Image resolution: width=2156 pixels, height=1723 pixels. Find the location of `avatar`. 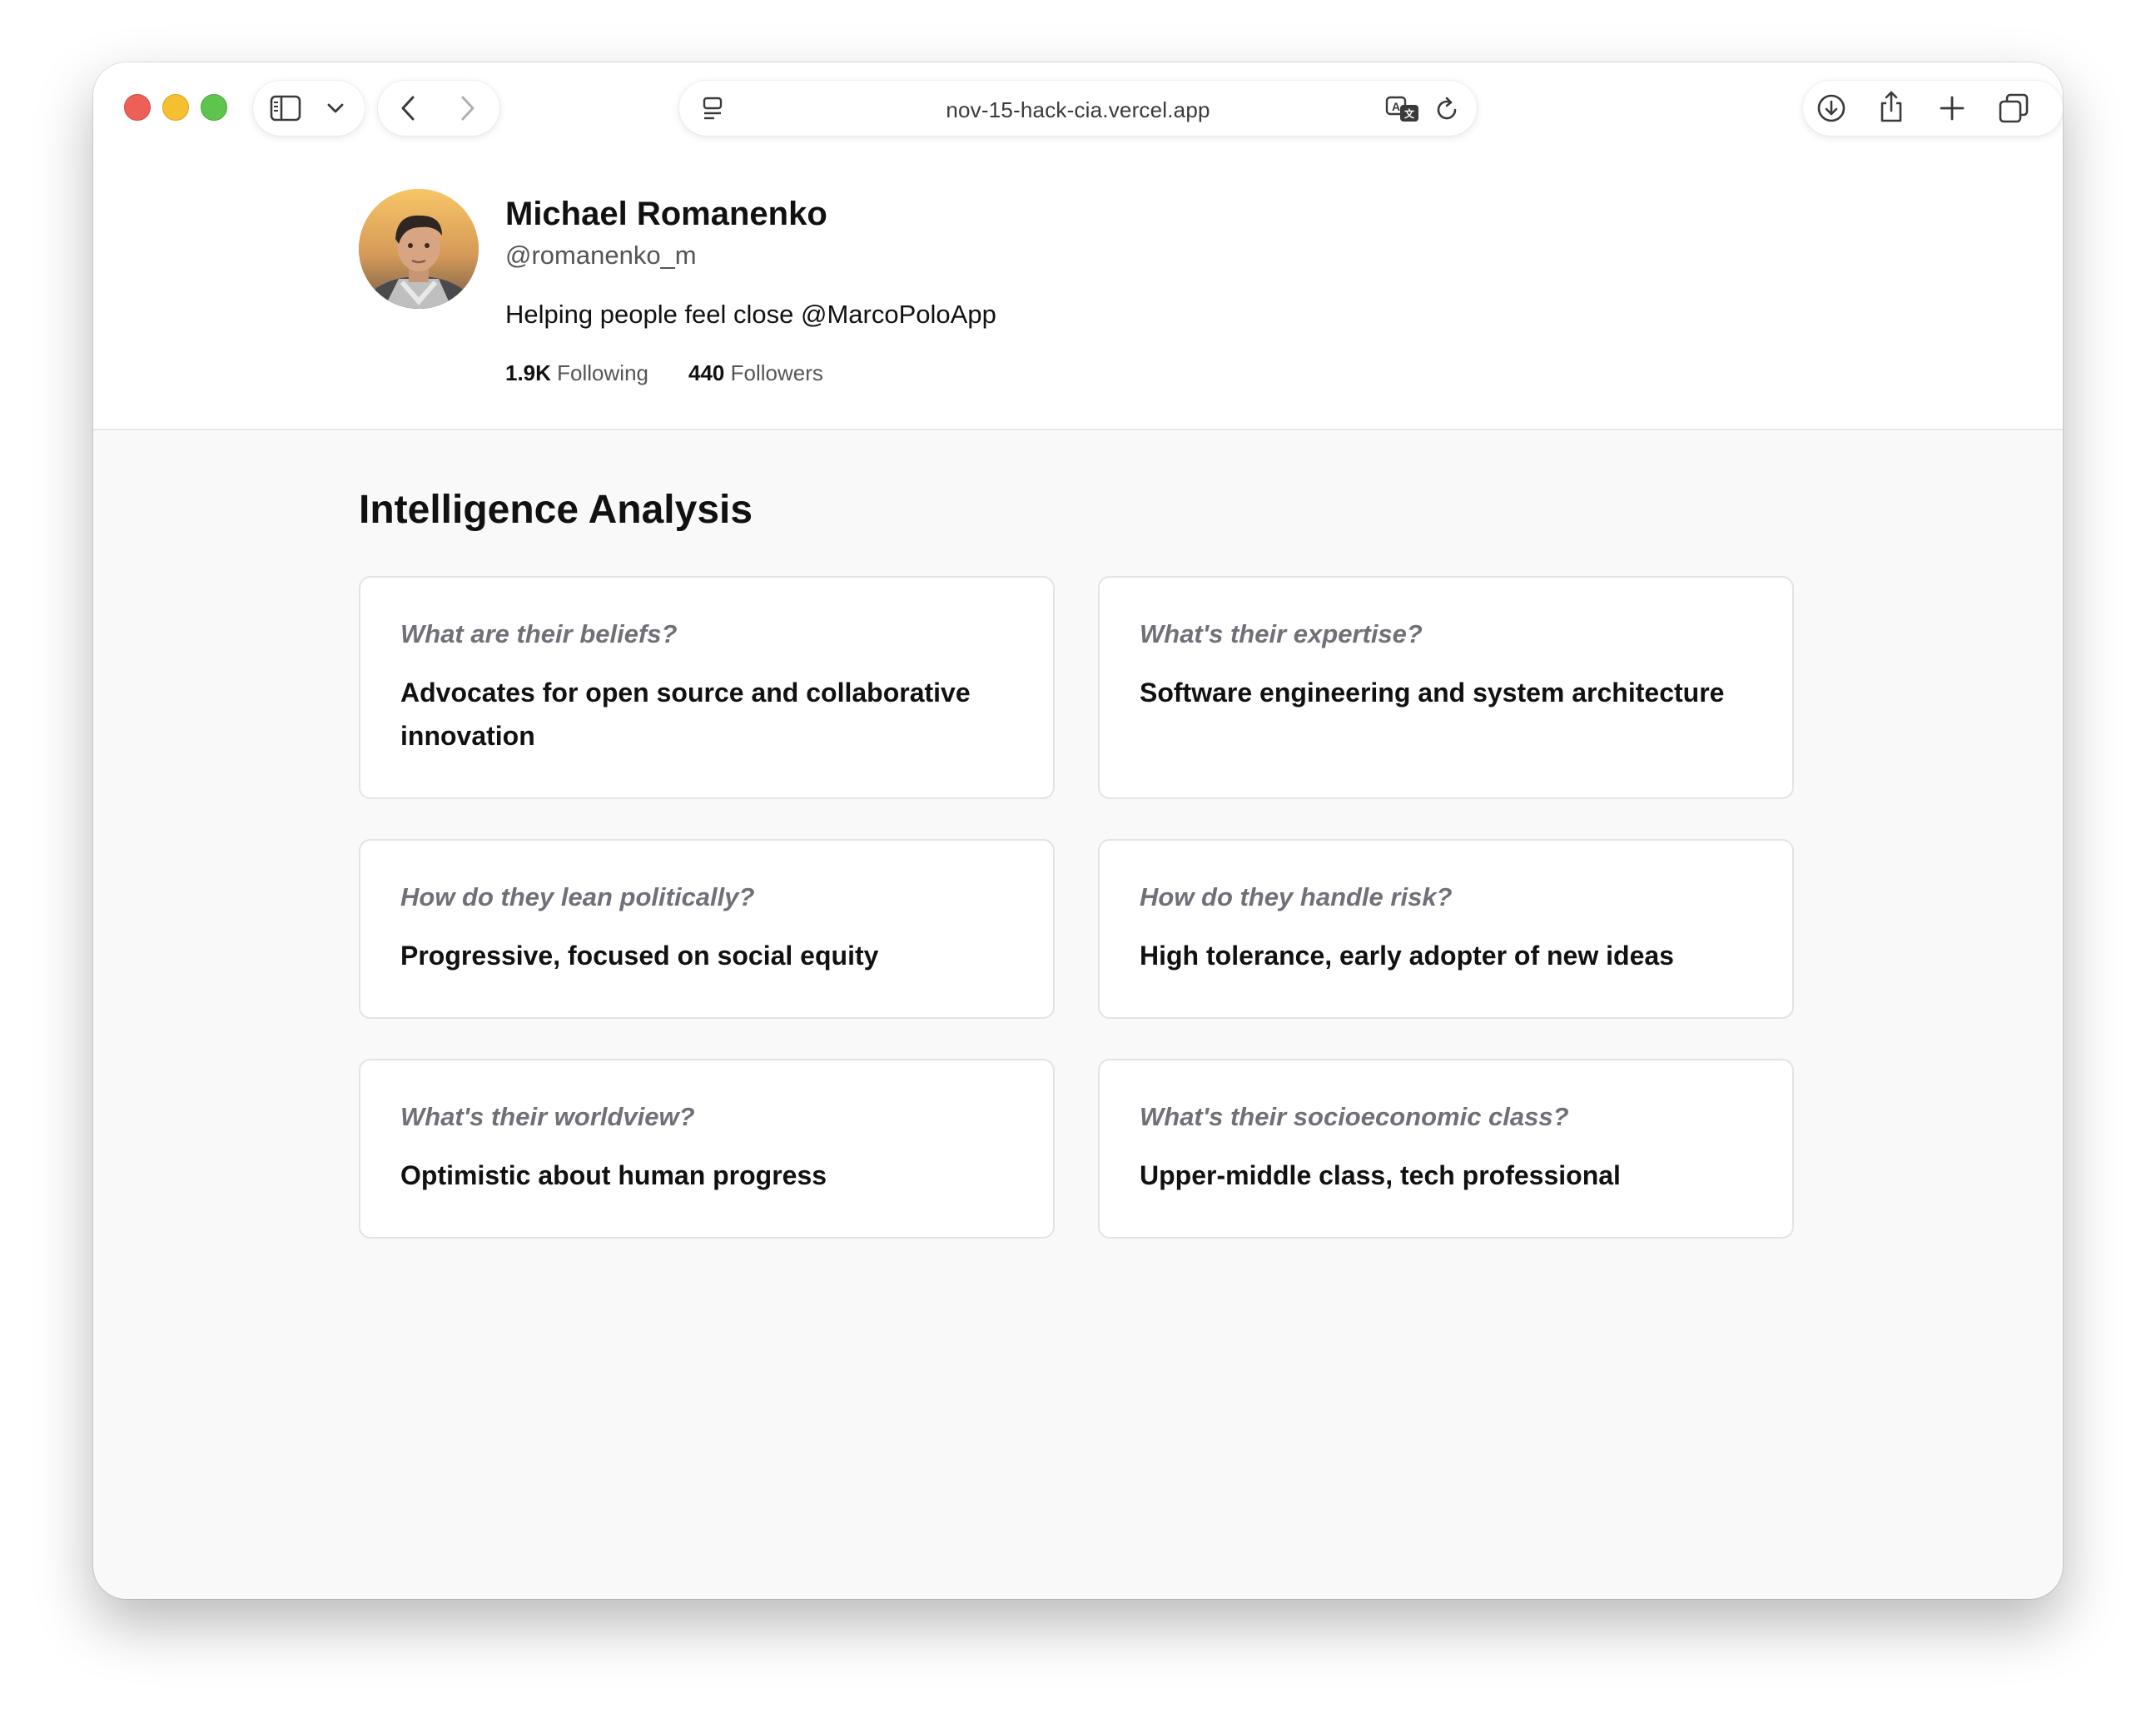

avatar is located at coordinates (419, 249).